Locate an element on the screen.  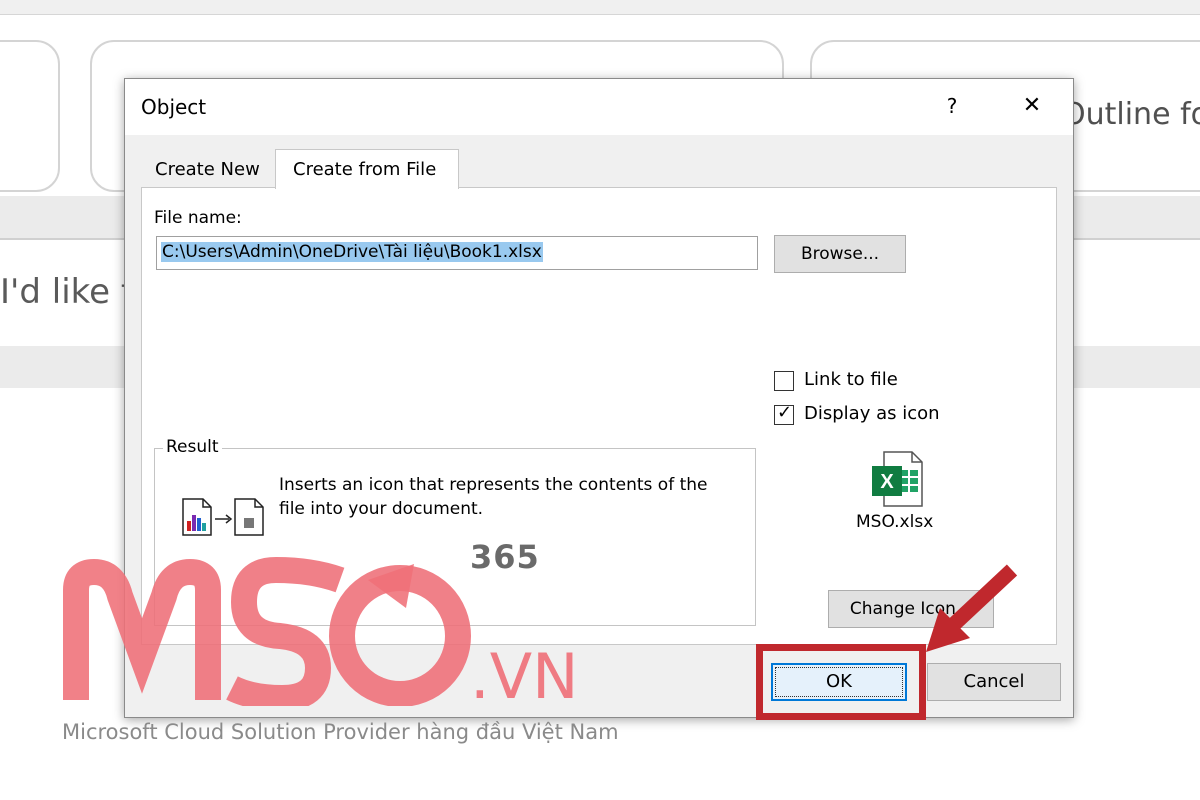
background-prompt-text: I'd like t is located at coordinates (67, 292).